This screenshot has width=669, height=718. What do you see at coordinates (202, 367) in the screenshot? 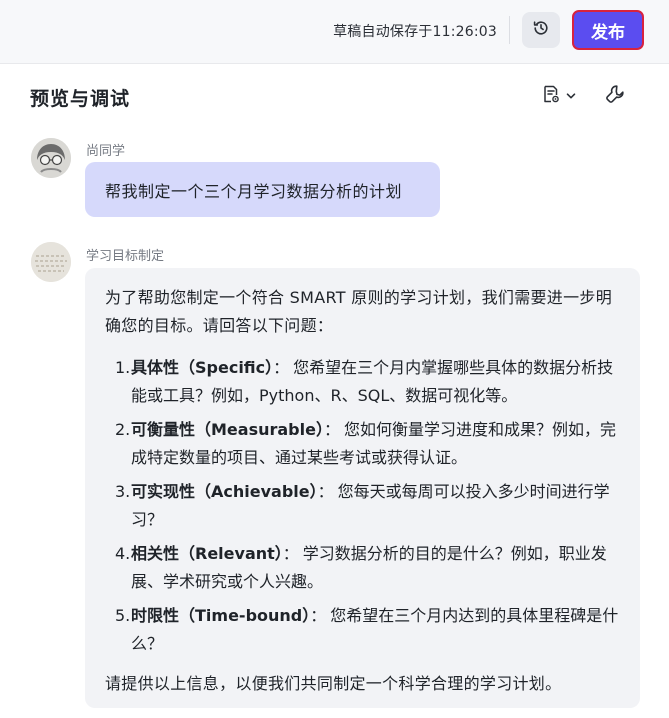
I see `list-item-term: 具体性（Specific）` at bounding box center [202, 367].